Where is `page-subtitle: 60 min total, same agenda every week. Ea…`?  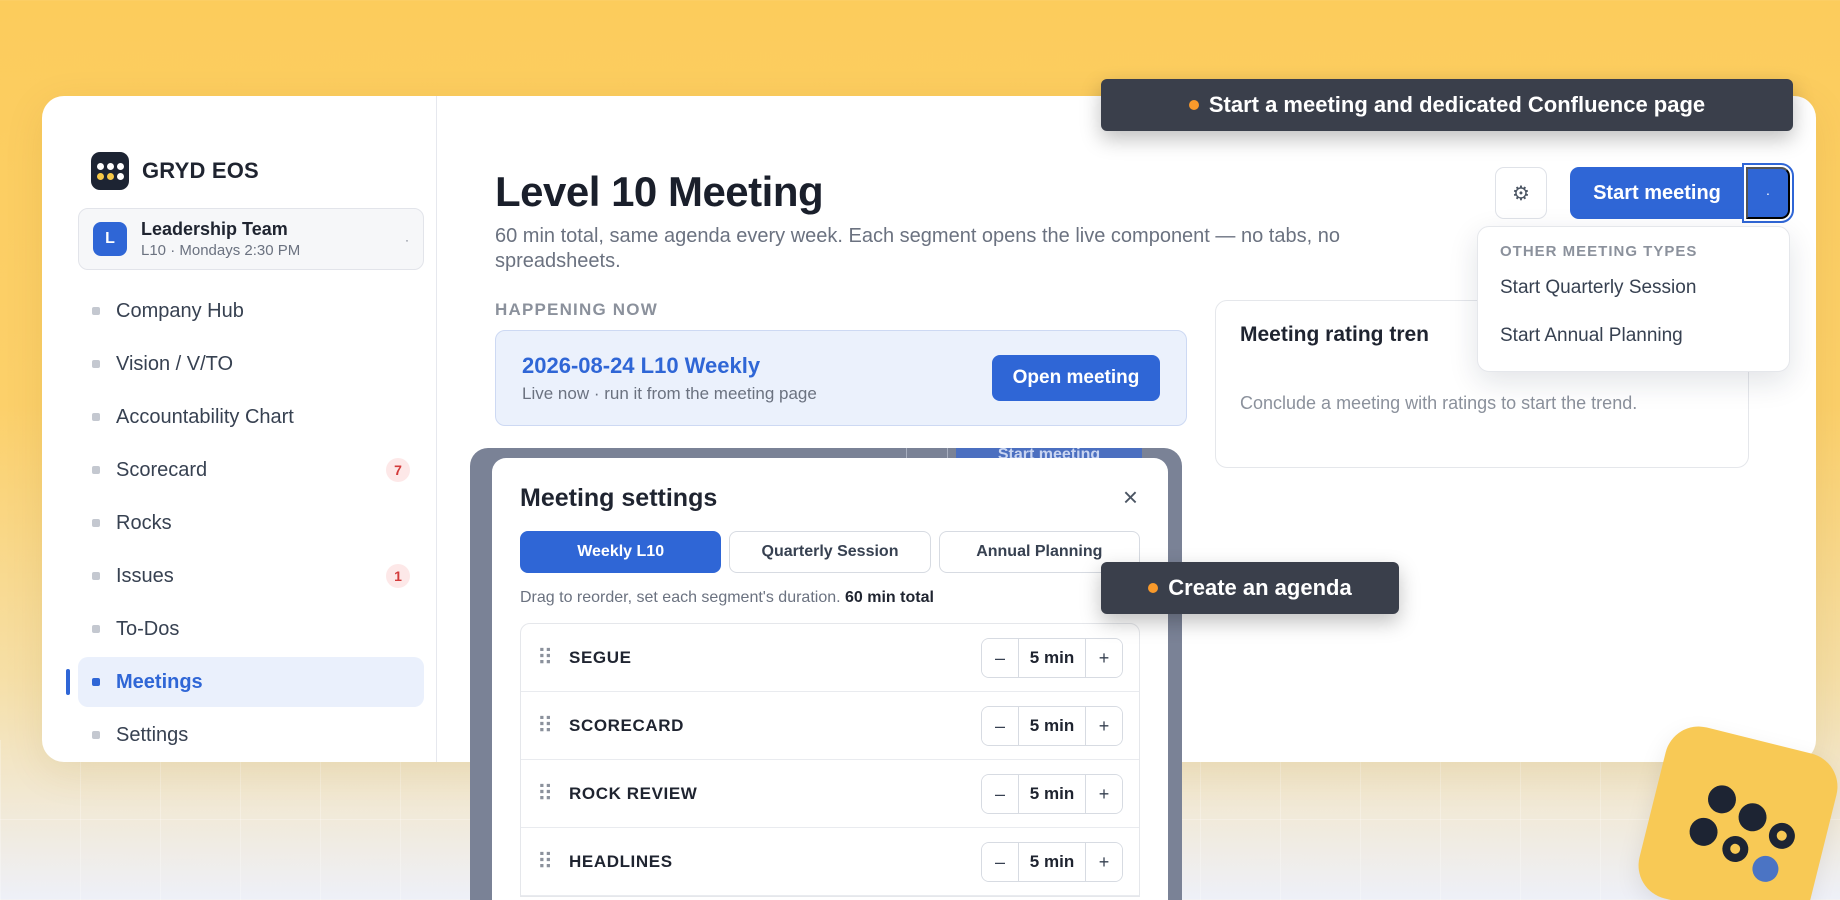
page-subtitle: 60 min total, same agenda every week. Ea… is located at coordinates (917, 248).